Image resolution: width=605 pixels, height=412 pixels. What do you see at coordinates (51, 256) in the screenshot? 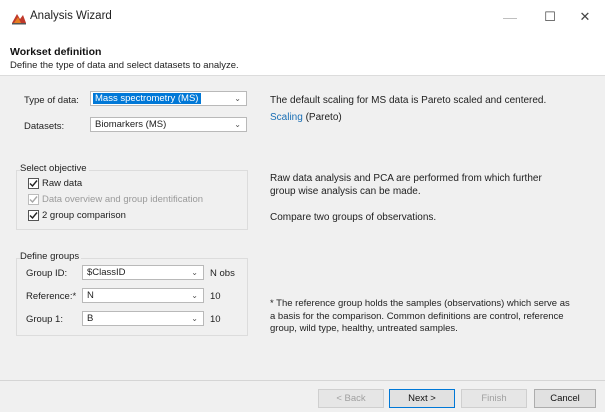
I see `define-groups-title: Define groups` at bounding box center [51, 256].